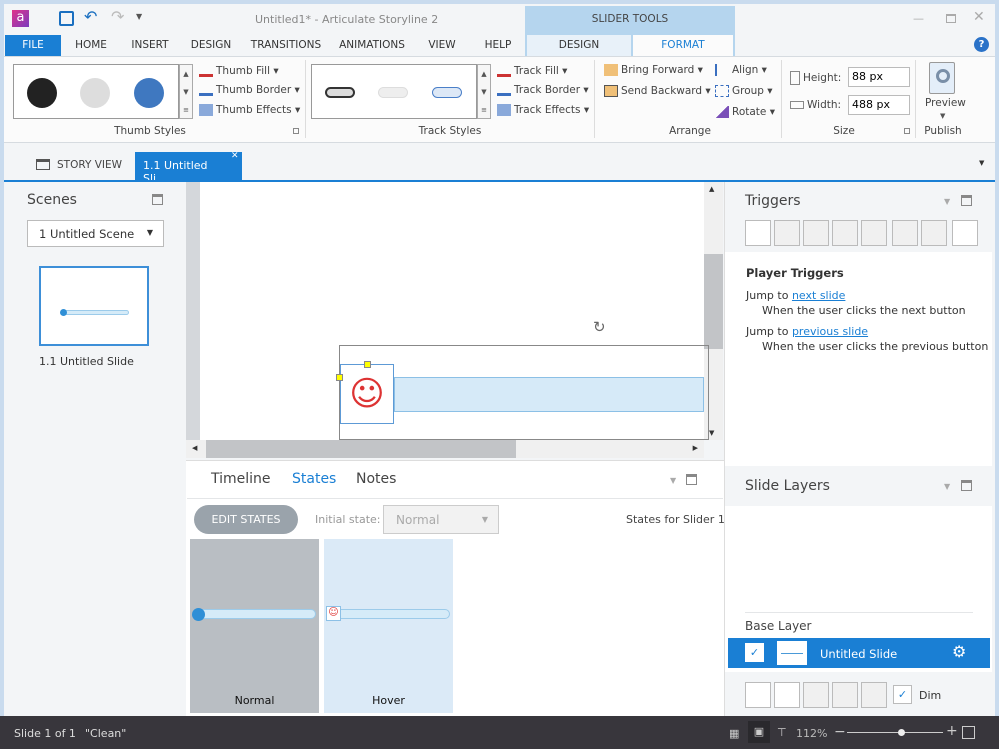  Describe the element at coordinates (918, 18) in the screenshot. I see `minimize-button: —` at that location.